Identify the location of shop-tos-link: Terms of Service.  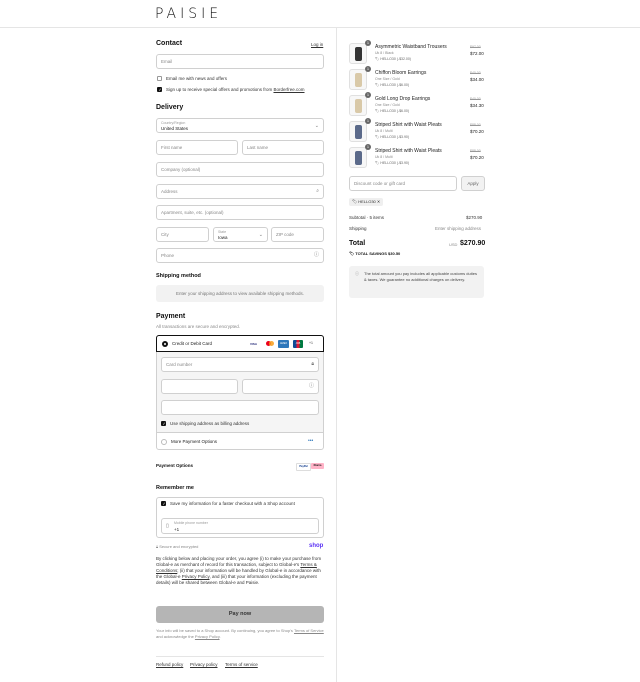
(309, 630).